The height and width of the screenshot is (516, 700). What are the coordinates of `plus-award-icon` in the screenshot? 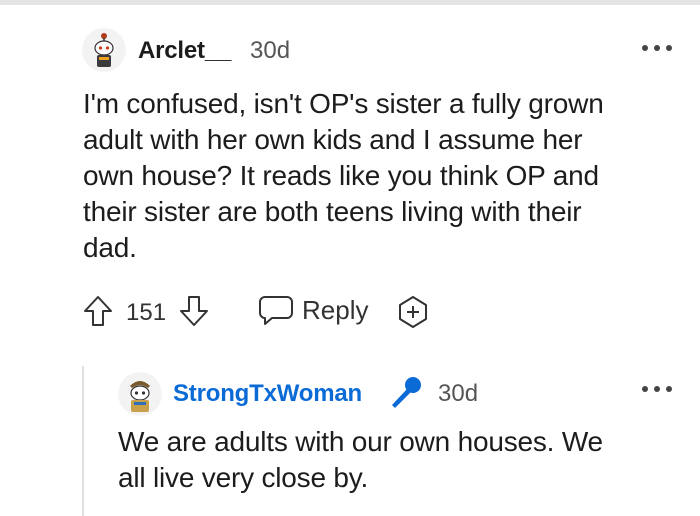 It's located at (413, 312).